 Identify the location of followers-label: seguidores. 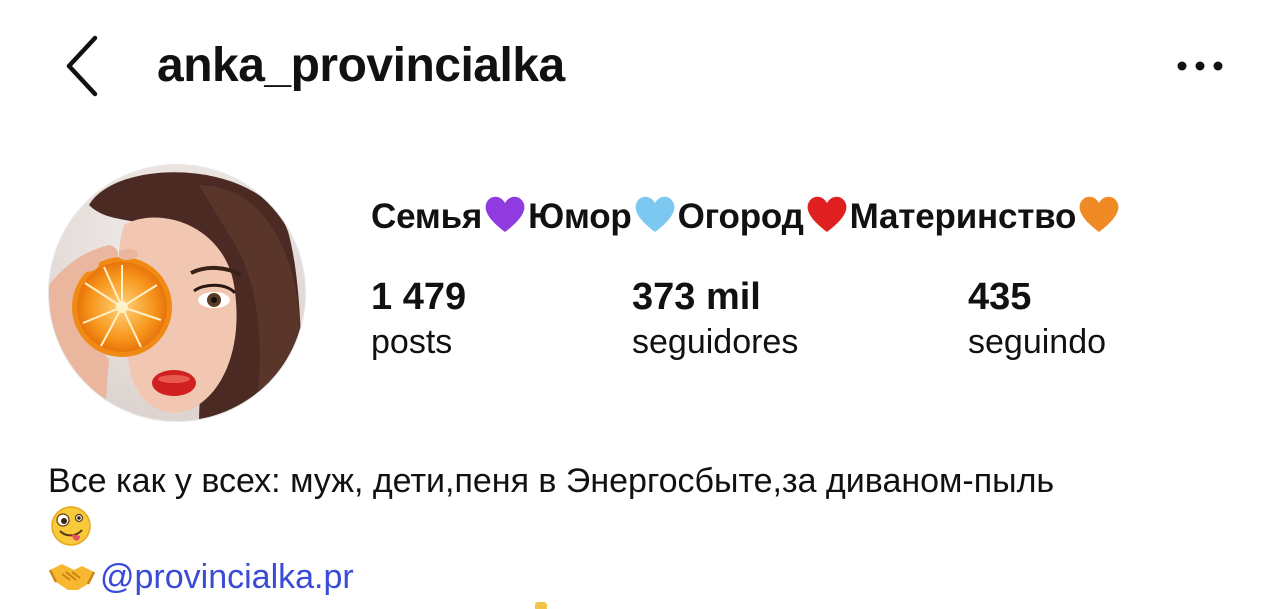
(715, 342).